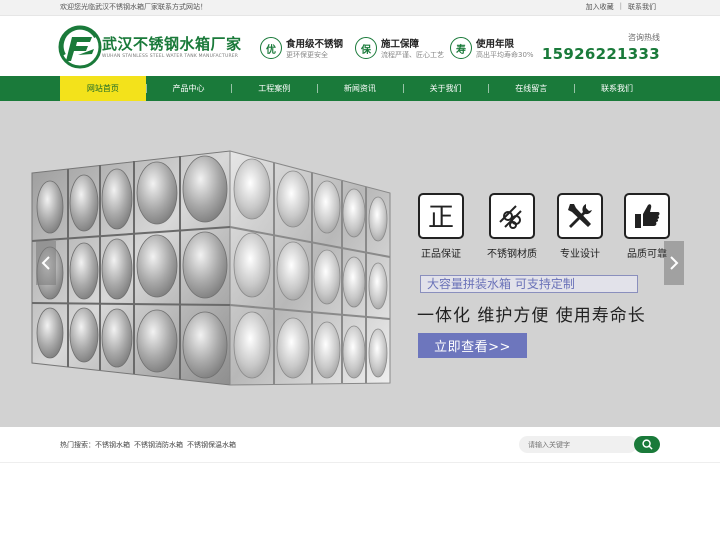 This screenshot has width=720, height=540. Describe the element at coordinates (529, 284) in the screenshot. I see `banner-tagline: 大容量拼装水箱 可支持定制` at that location.